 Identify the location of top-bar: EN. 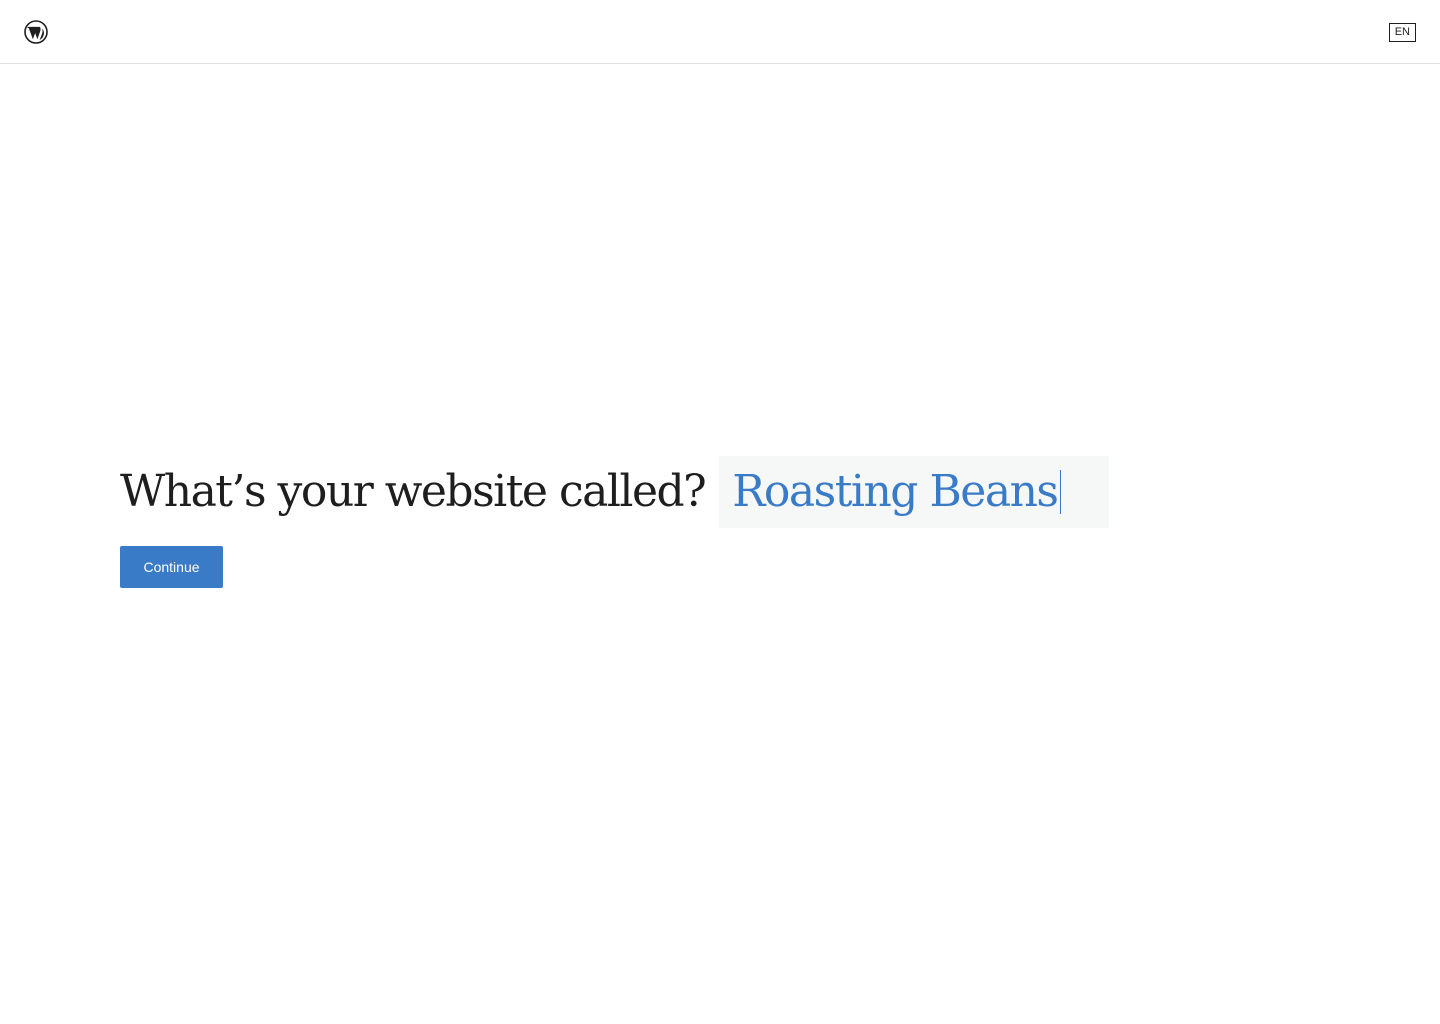
(720, 32).